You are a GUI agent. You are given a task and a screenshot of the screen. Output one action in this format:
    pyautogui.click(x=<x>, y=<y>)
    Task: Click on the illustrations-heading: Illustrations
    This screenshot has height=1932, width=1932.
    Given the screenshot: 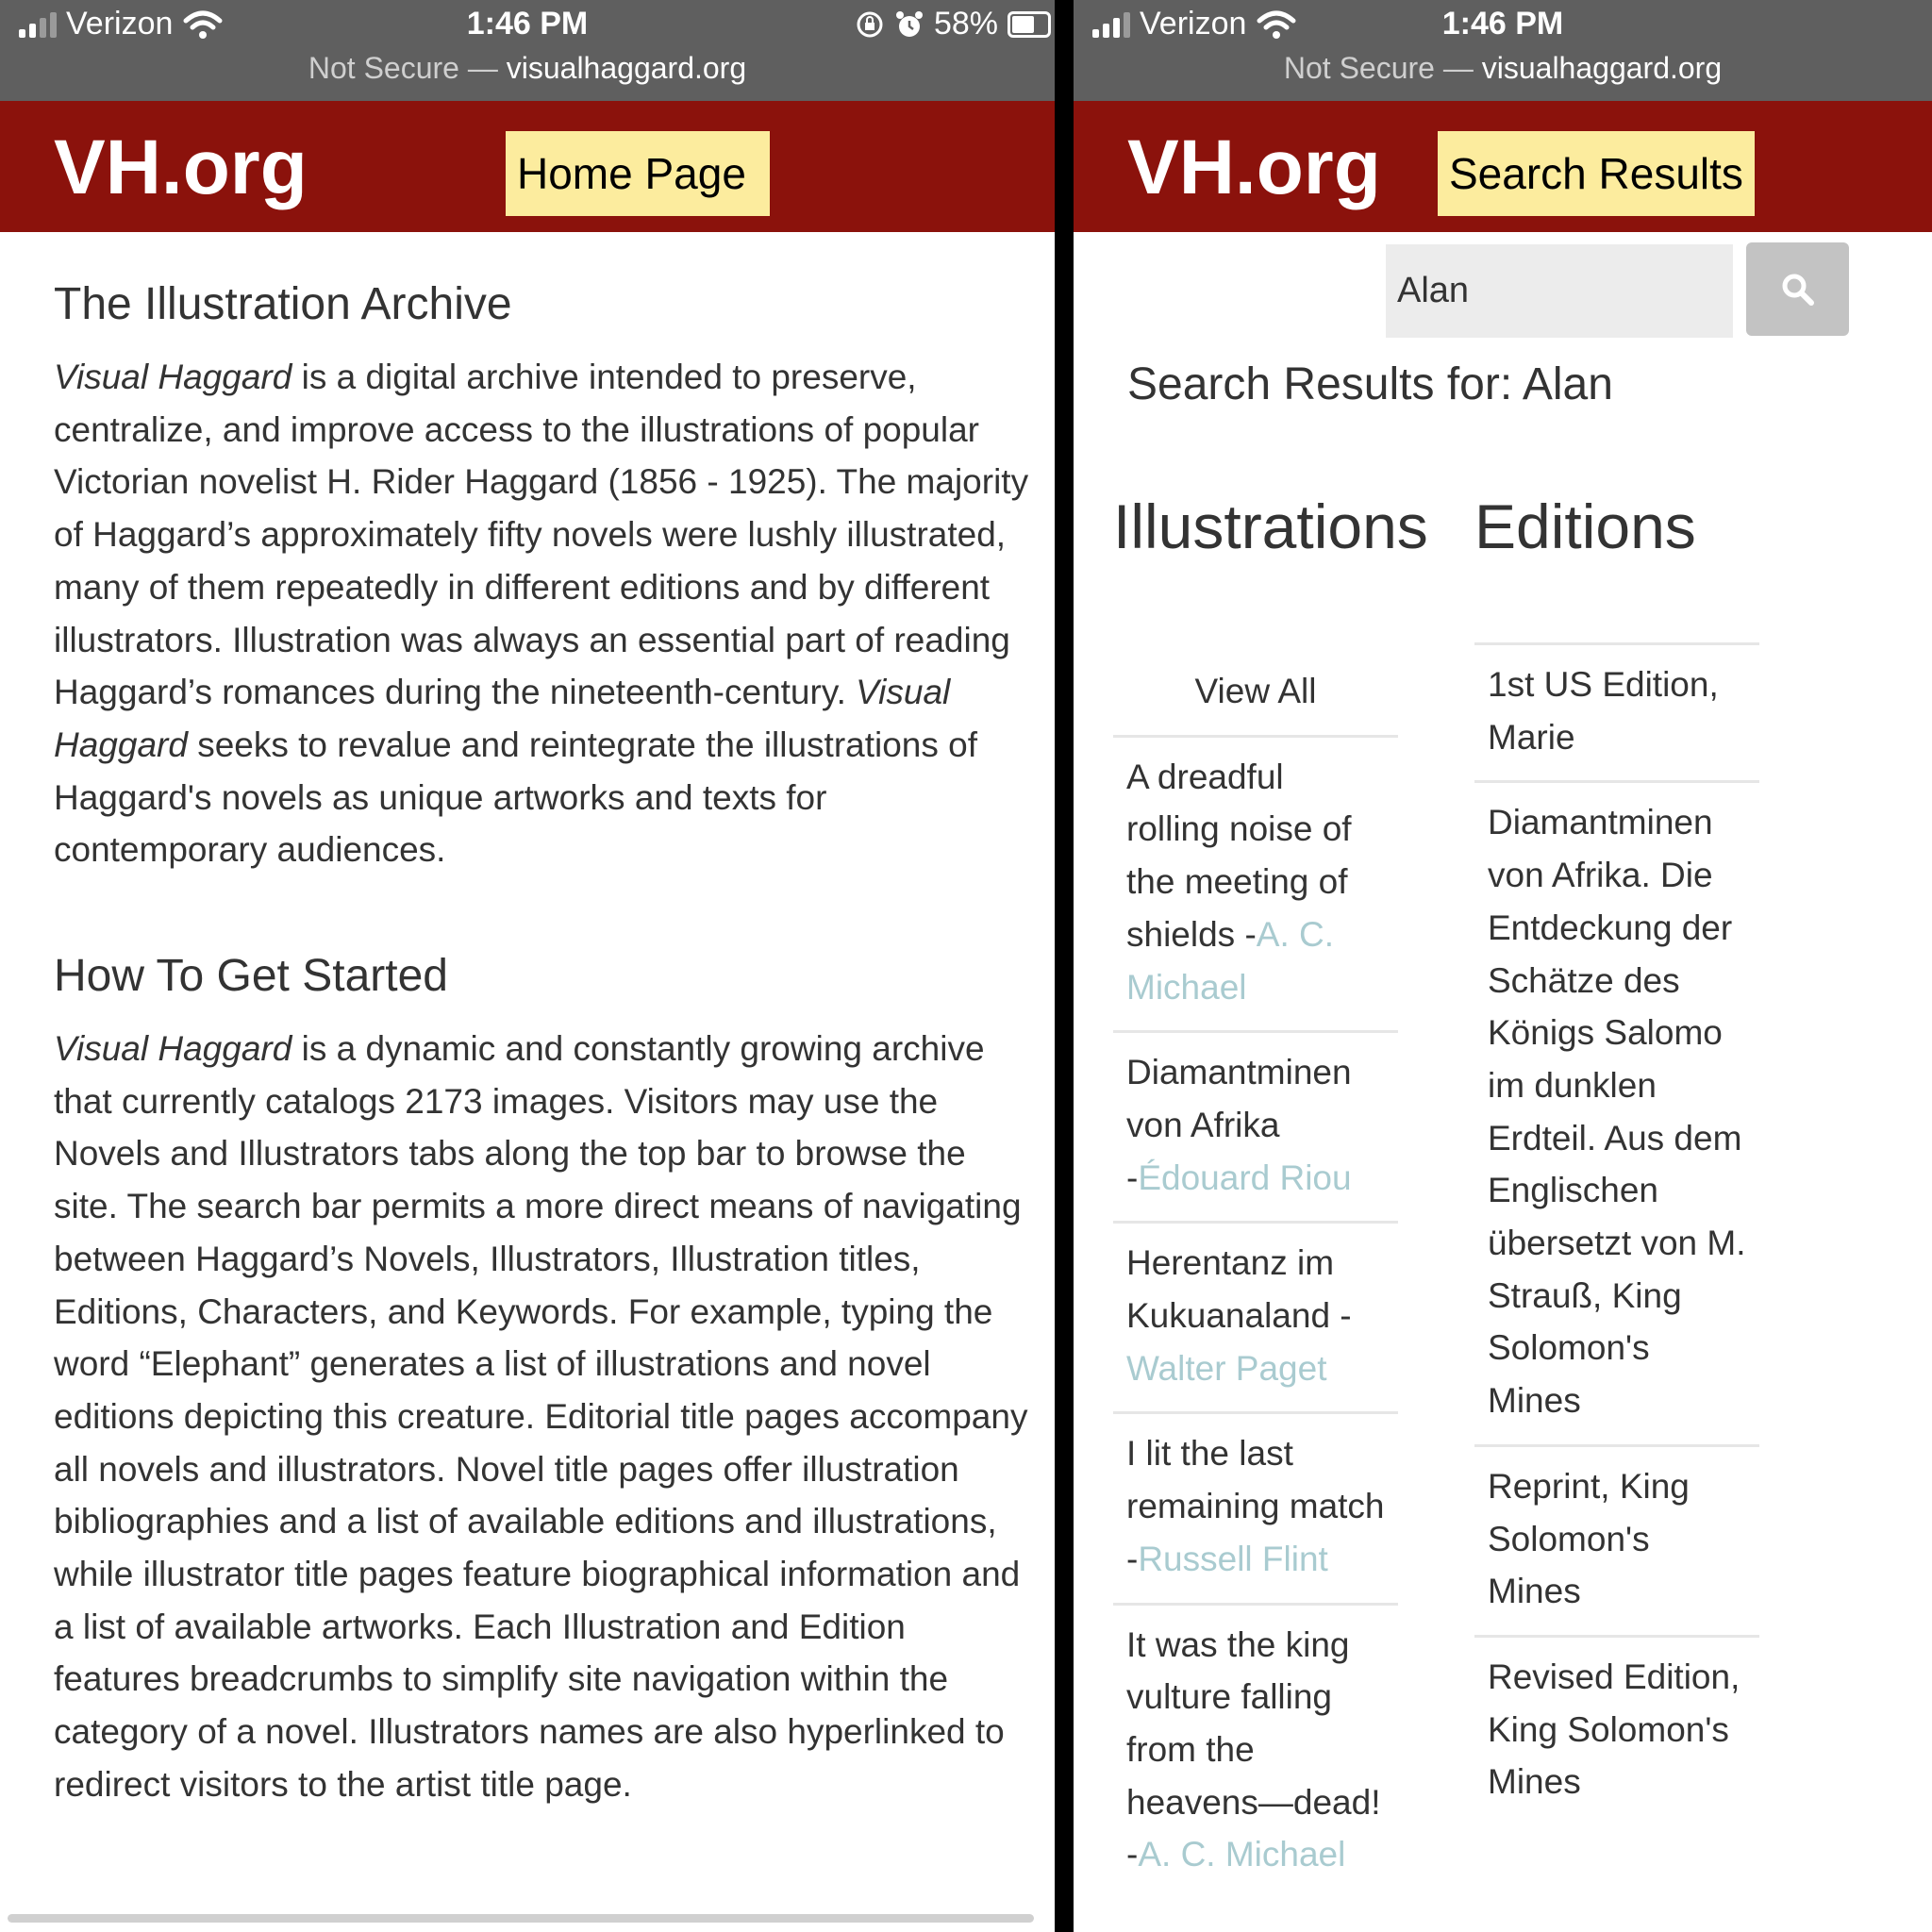 What is the action you would take?
    pyautogui.click(x=1270, y=526)
    